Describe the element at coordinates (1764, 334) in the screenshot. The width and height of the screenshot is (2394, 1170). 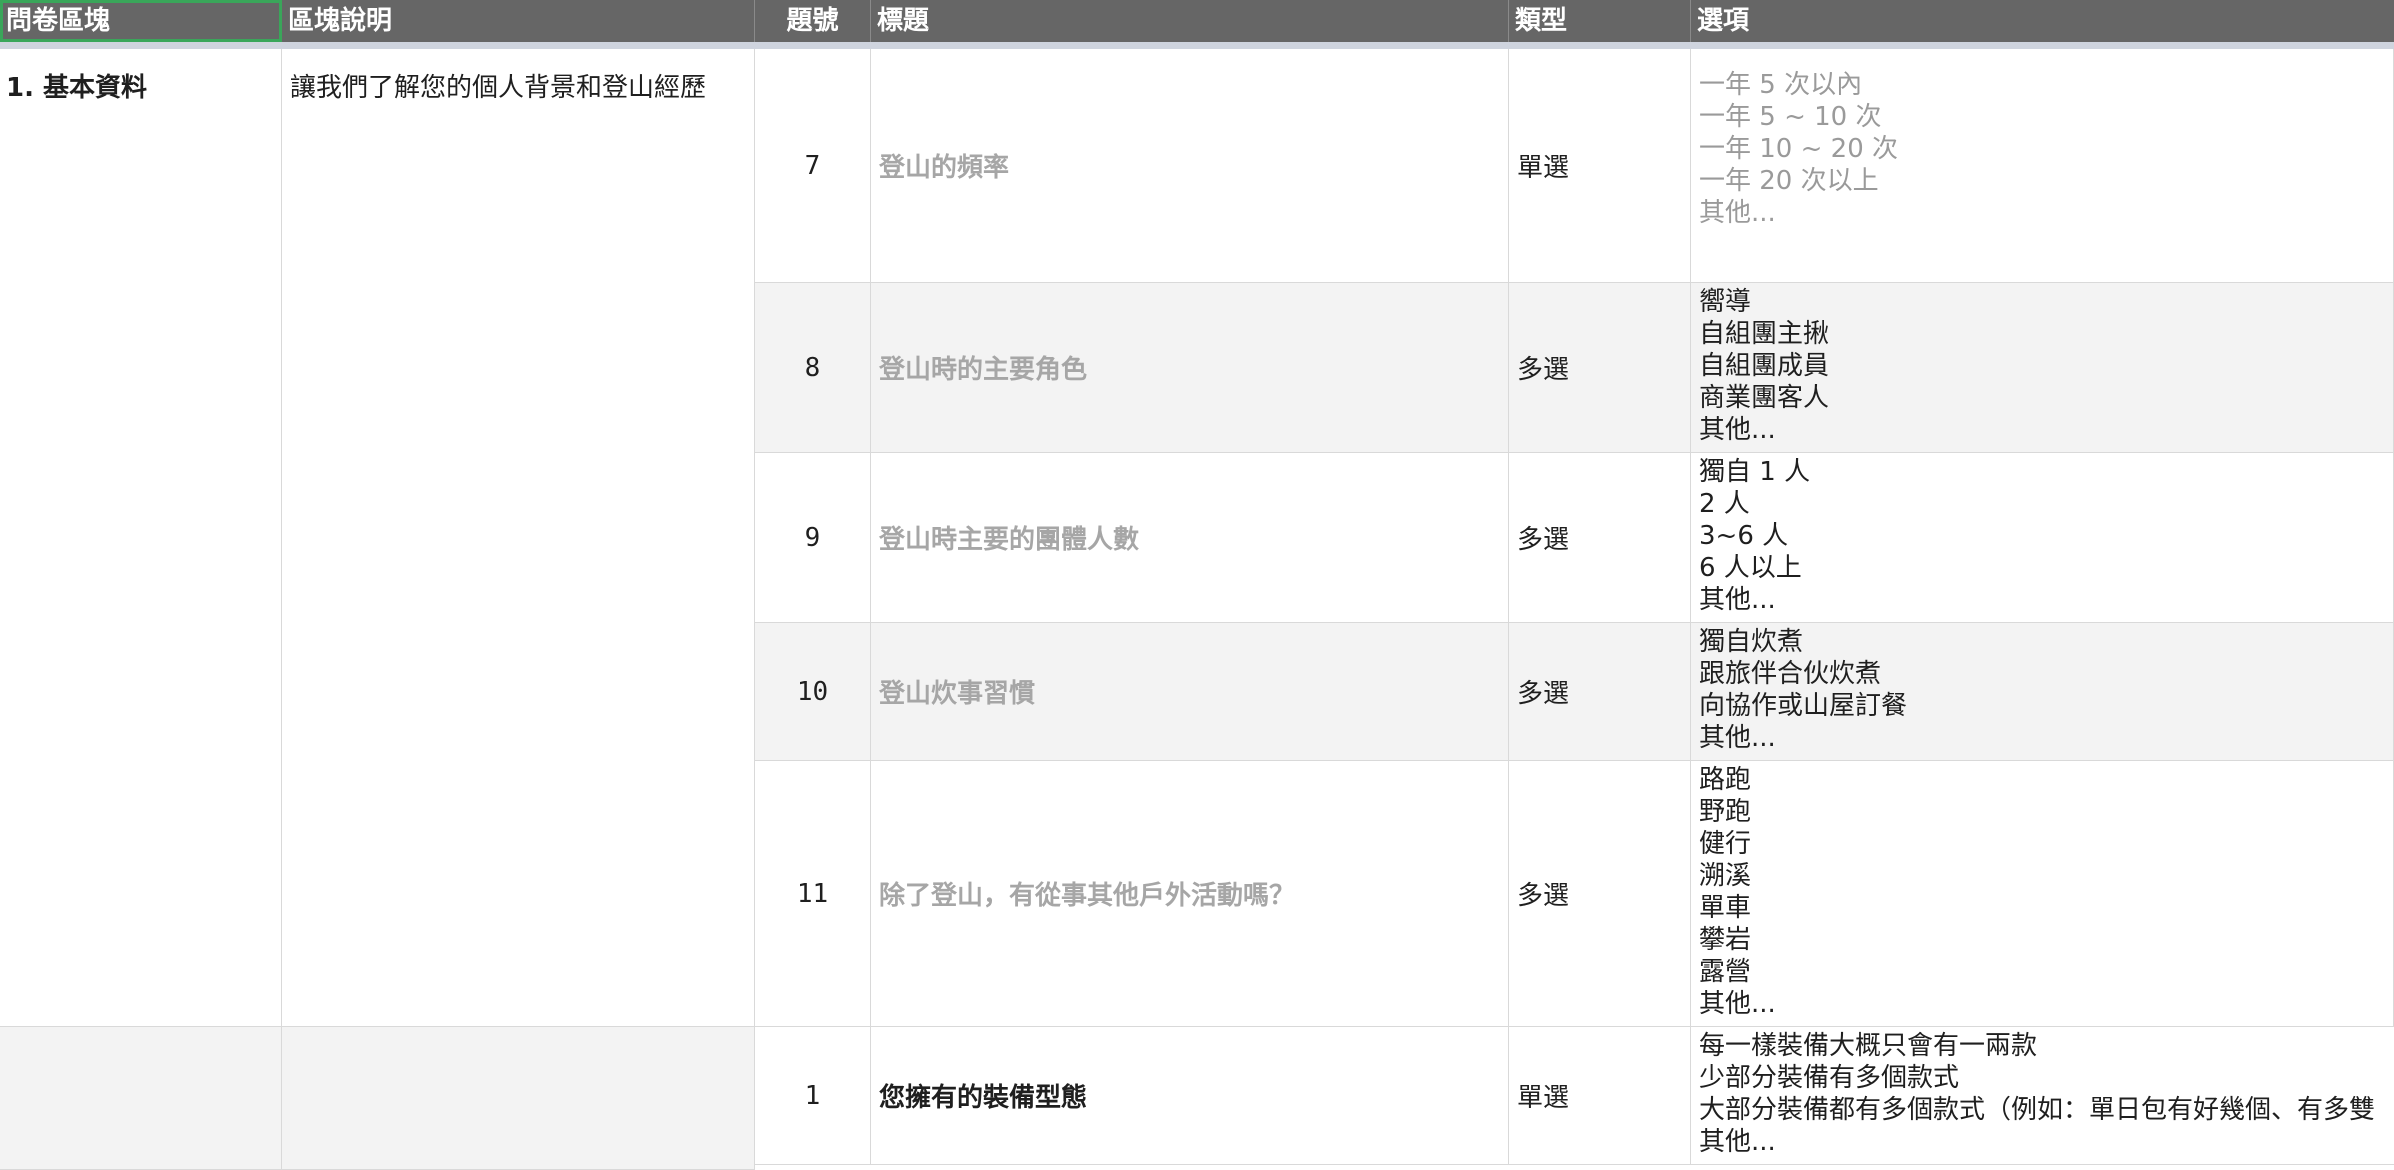
I see `option-item: 自組團主揪` at that location.